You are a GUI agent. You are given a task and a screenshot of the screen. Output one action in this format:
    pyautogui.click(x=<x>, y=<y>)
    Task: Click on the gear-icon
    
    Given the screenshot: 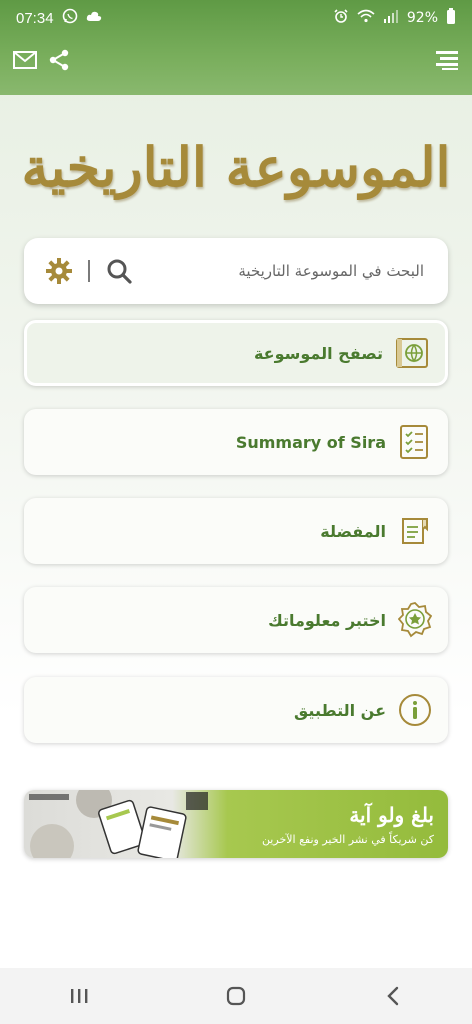 What is the action you would take?
    pyautogui.click(x=59, y=271)
    